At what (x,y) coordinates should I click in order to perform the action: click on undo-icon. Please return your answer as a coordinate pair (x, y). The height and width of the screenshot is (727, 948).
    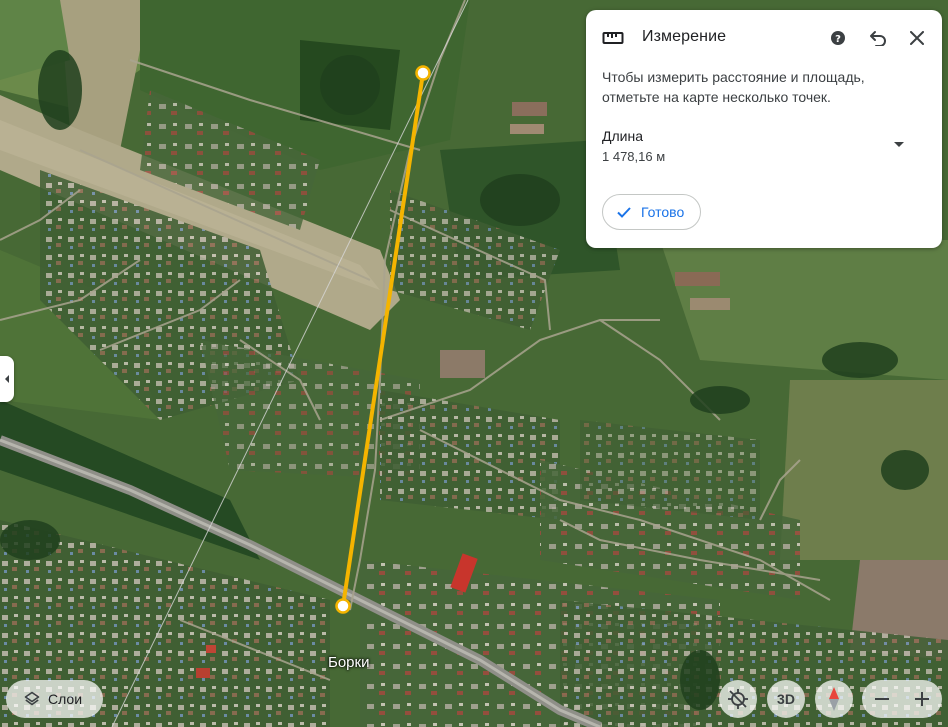
    Looking at the image, I should click on (878, 38).